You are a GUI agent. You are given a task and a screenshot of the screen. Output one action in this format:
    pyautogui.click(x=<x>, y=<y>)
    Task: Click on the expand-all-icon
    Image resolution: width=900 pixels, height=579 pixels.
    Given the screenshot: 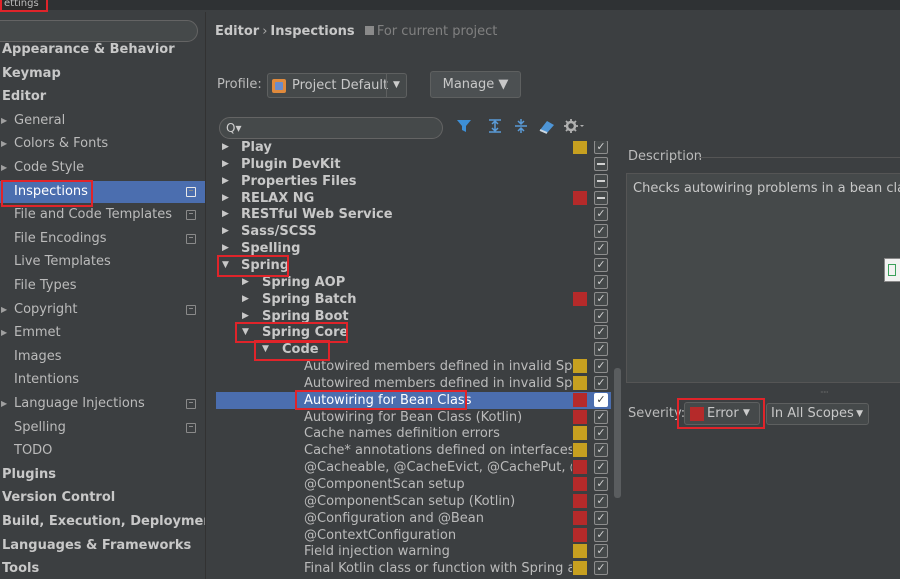 What is the action you would take?
    pyautogui.click(x=495, y=128)
    